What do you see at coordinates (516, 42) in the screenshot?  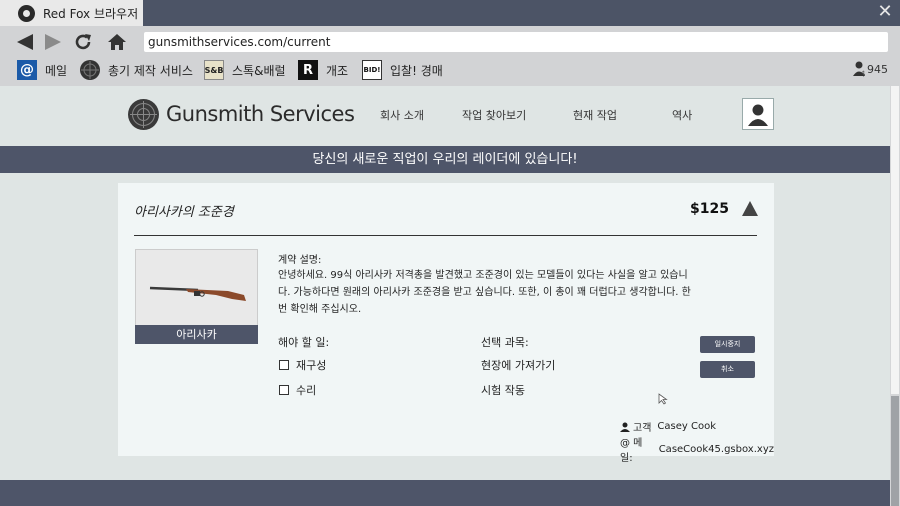 I see `url-bar: gunsmithservices.com/current` at bounding box center [516, 42].